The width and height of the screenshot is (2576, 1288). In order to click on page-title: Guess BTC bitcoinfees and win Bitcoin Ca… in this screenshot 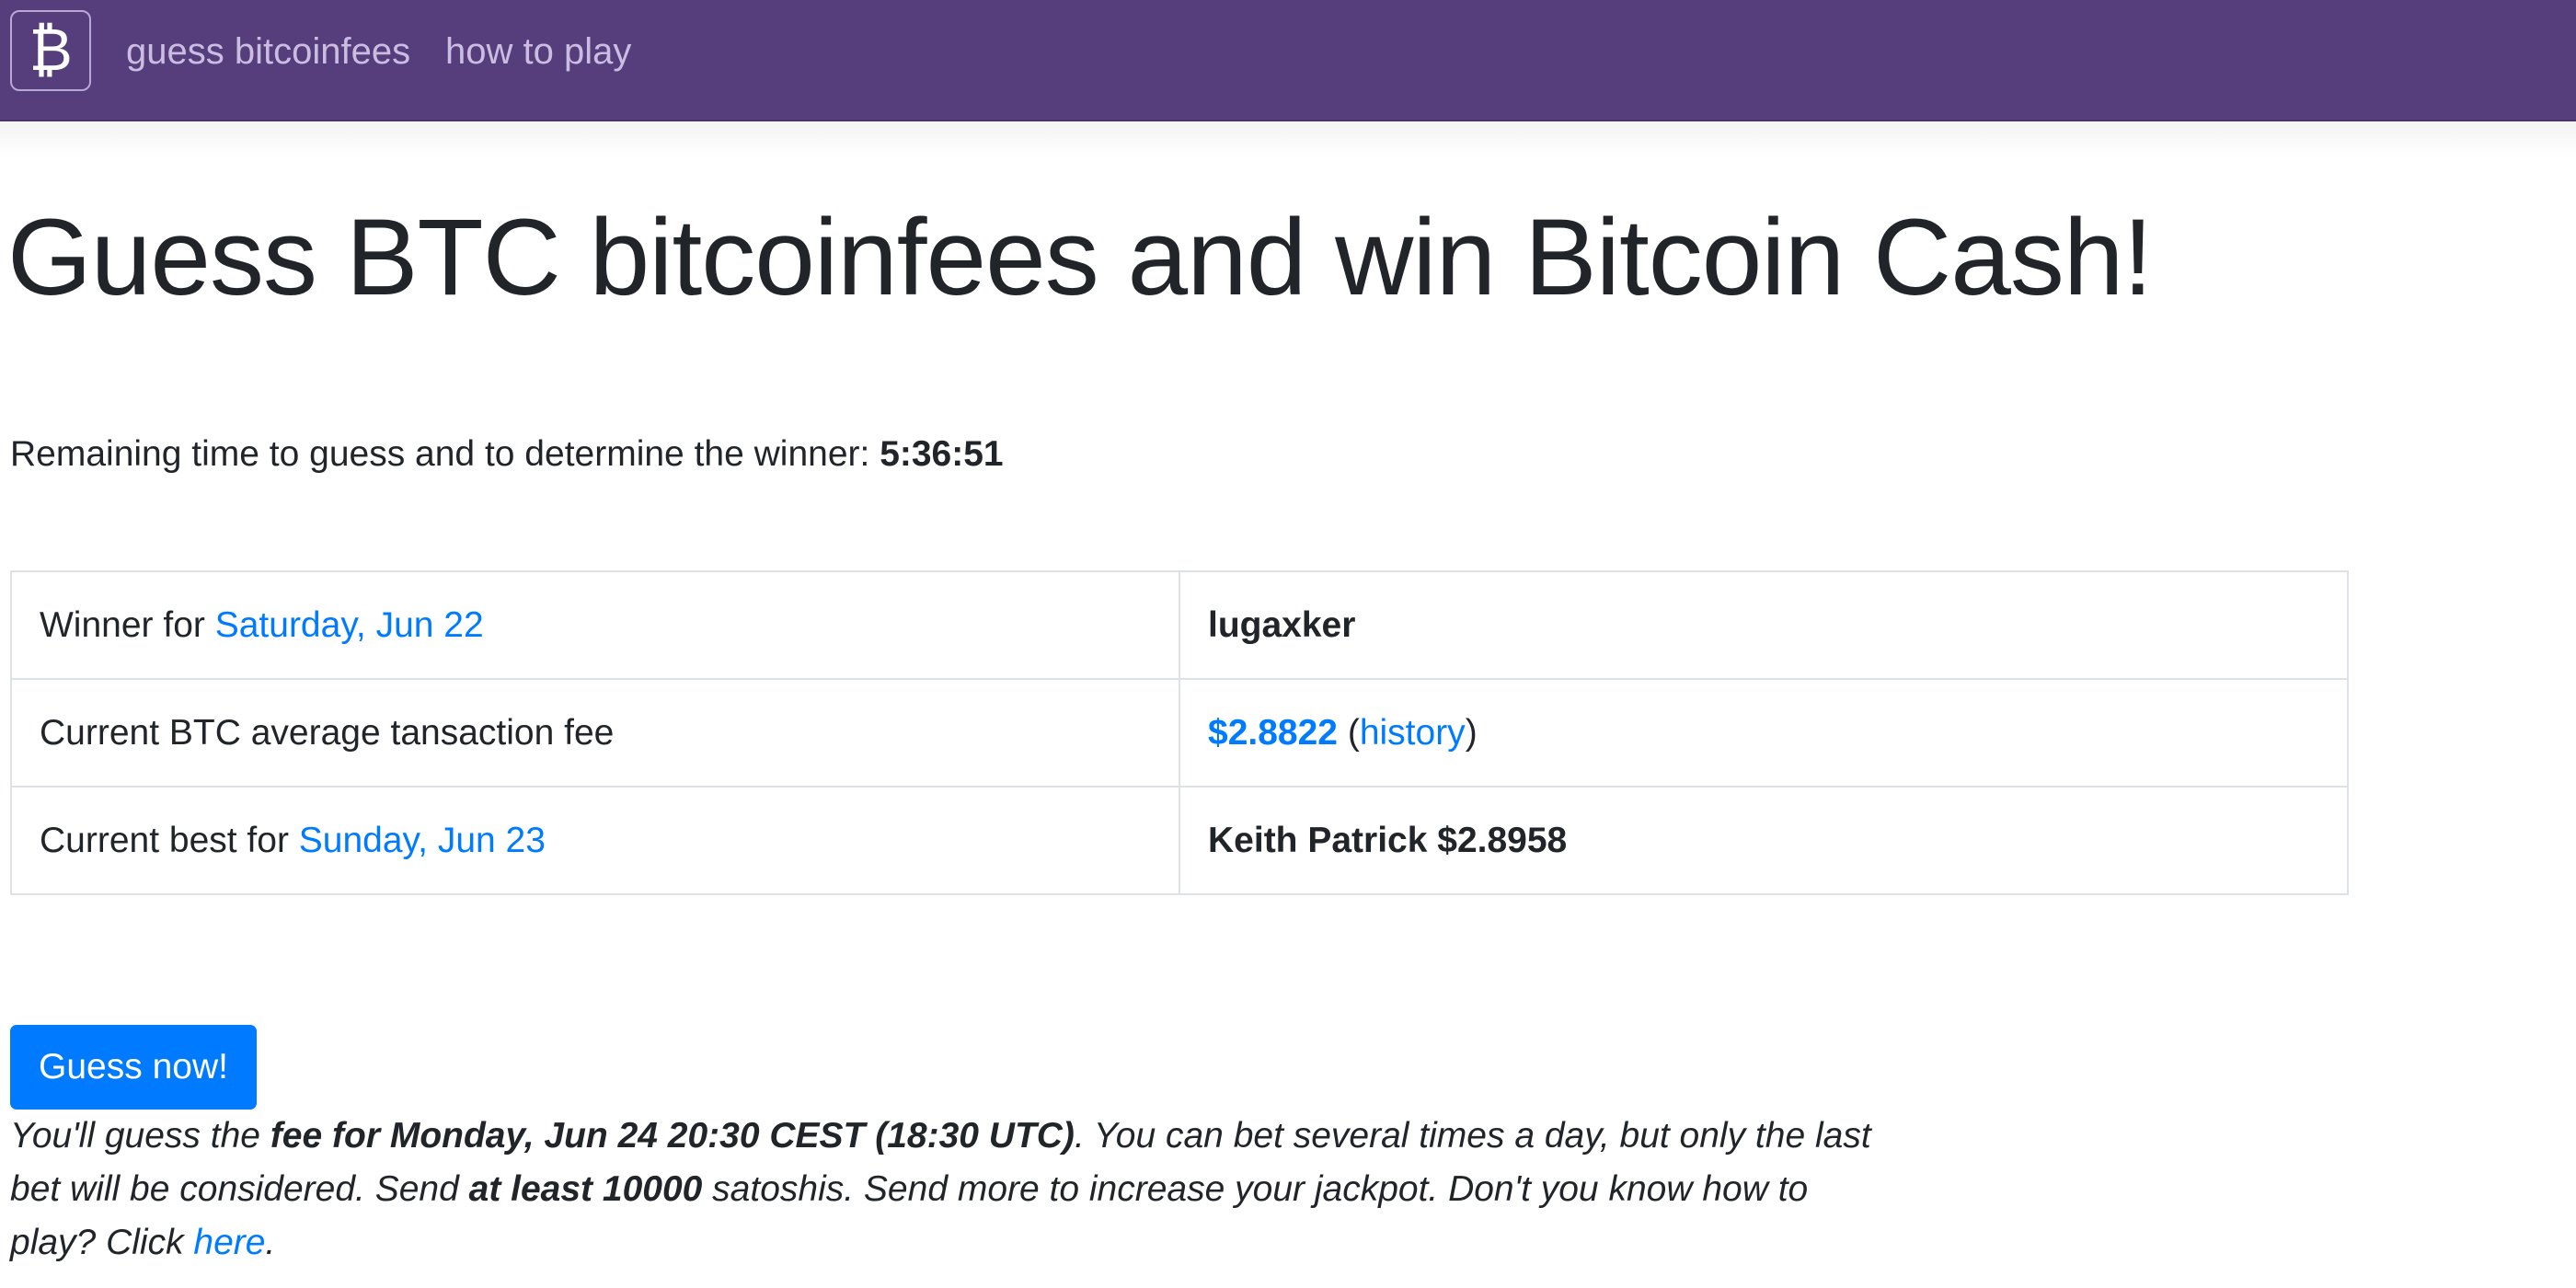, I will do `click(1080, 257)`.